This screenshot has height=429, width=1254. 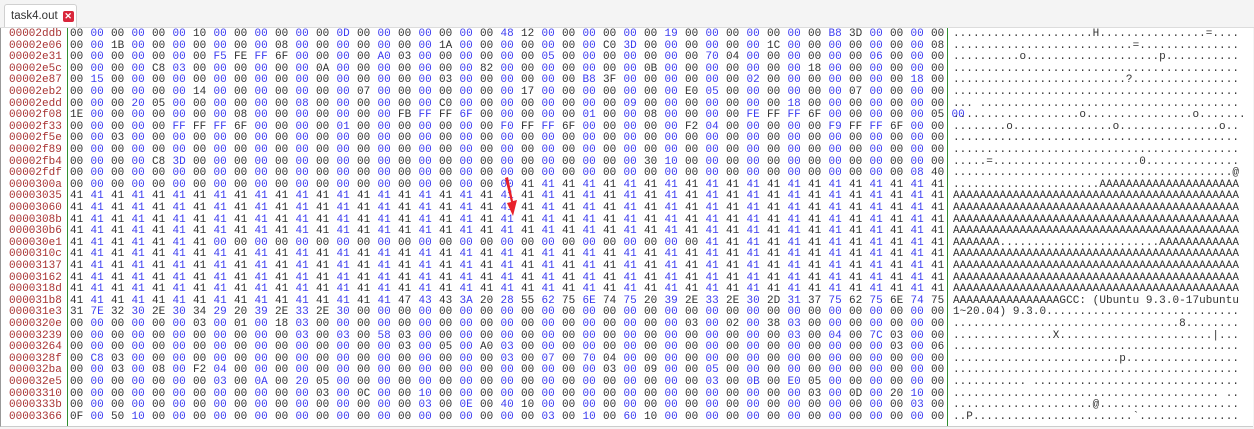 What do you see at coordinates (76, 417) in the screenshot?
I see `hex-byte: 0F` at bounding box center [76, 417].